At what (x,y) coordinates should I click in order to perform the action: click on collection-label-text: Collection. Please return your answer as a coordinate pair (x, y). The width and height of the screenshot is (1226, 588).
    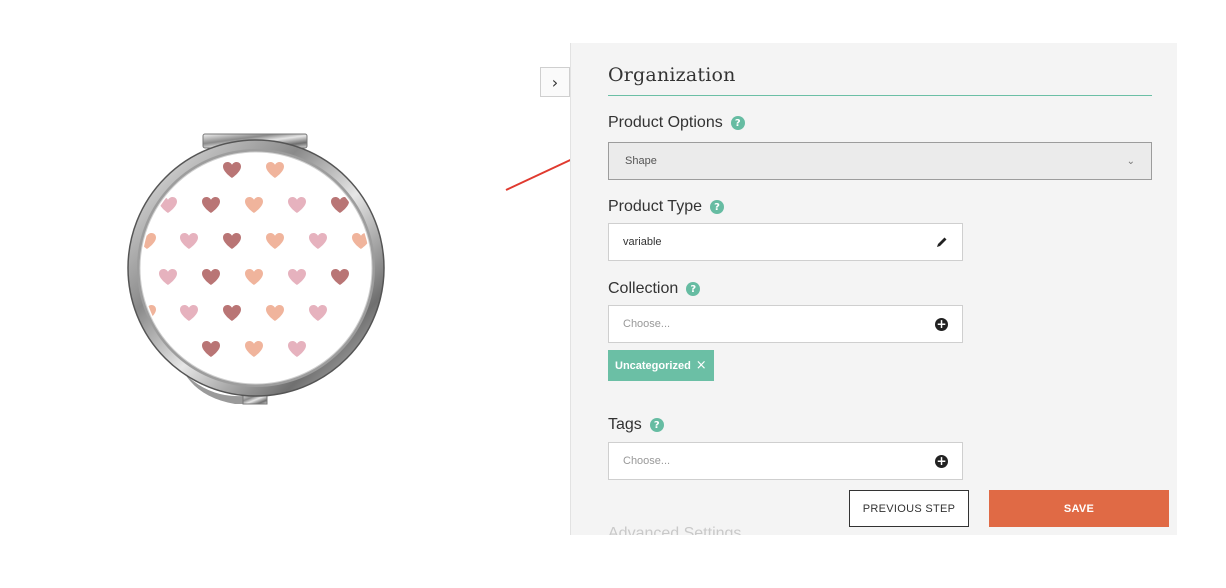
    Looking at the image, I should click on (643, 288).